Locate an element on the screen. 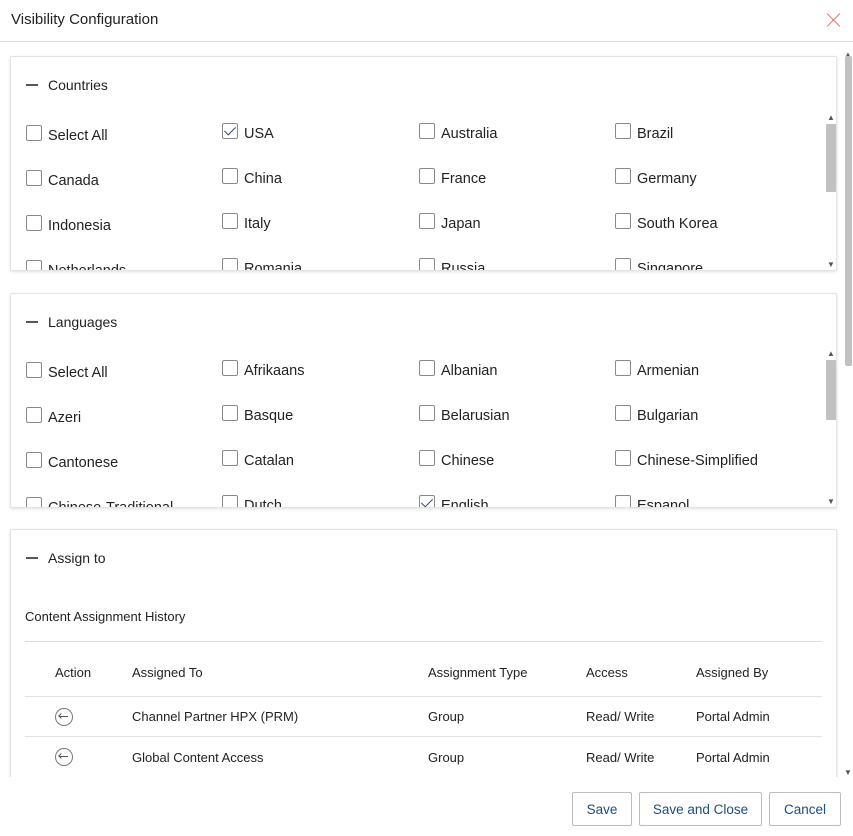 The image size is (853, 836). type-cell: Group is located at coordinates (446, 716).